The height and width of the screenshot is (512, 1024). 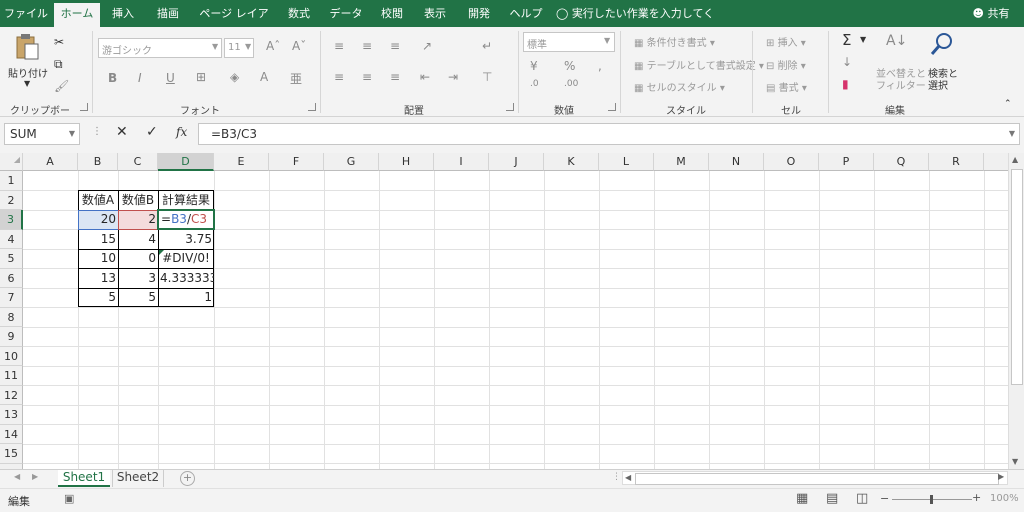 What do you see at coordinates (11, 239) in the screenshot?
I see `row-header-4: 4` at bounding box center [11, 239].